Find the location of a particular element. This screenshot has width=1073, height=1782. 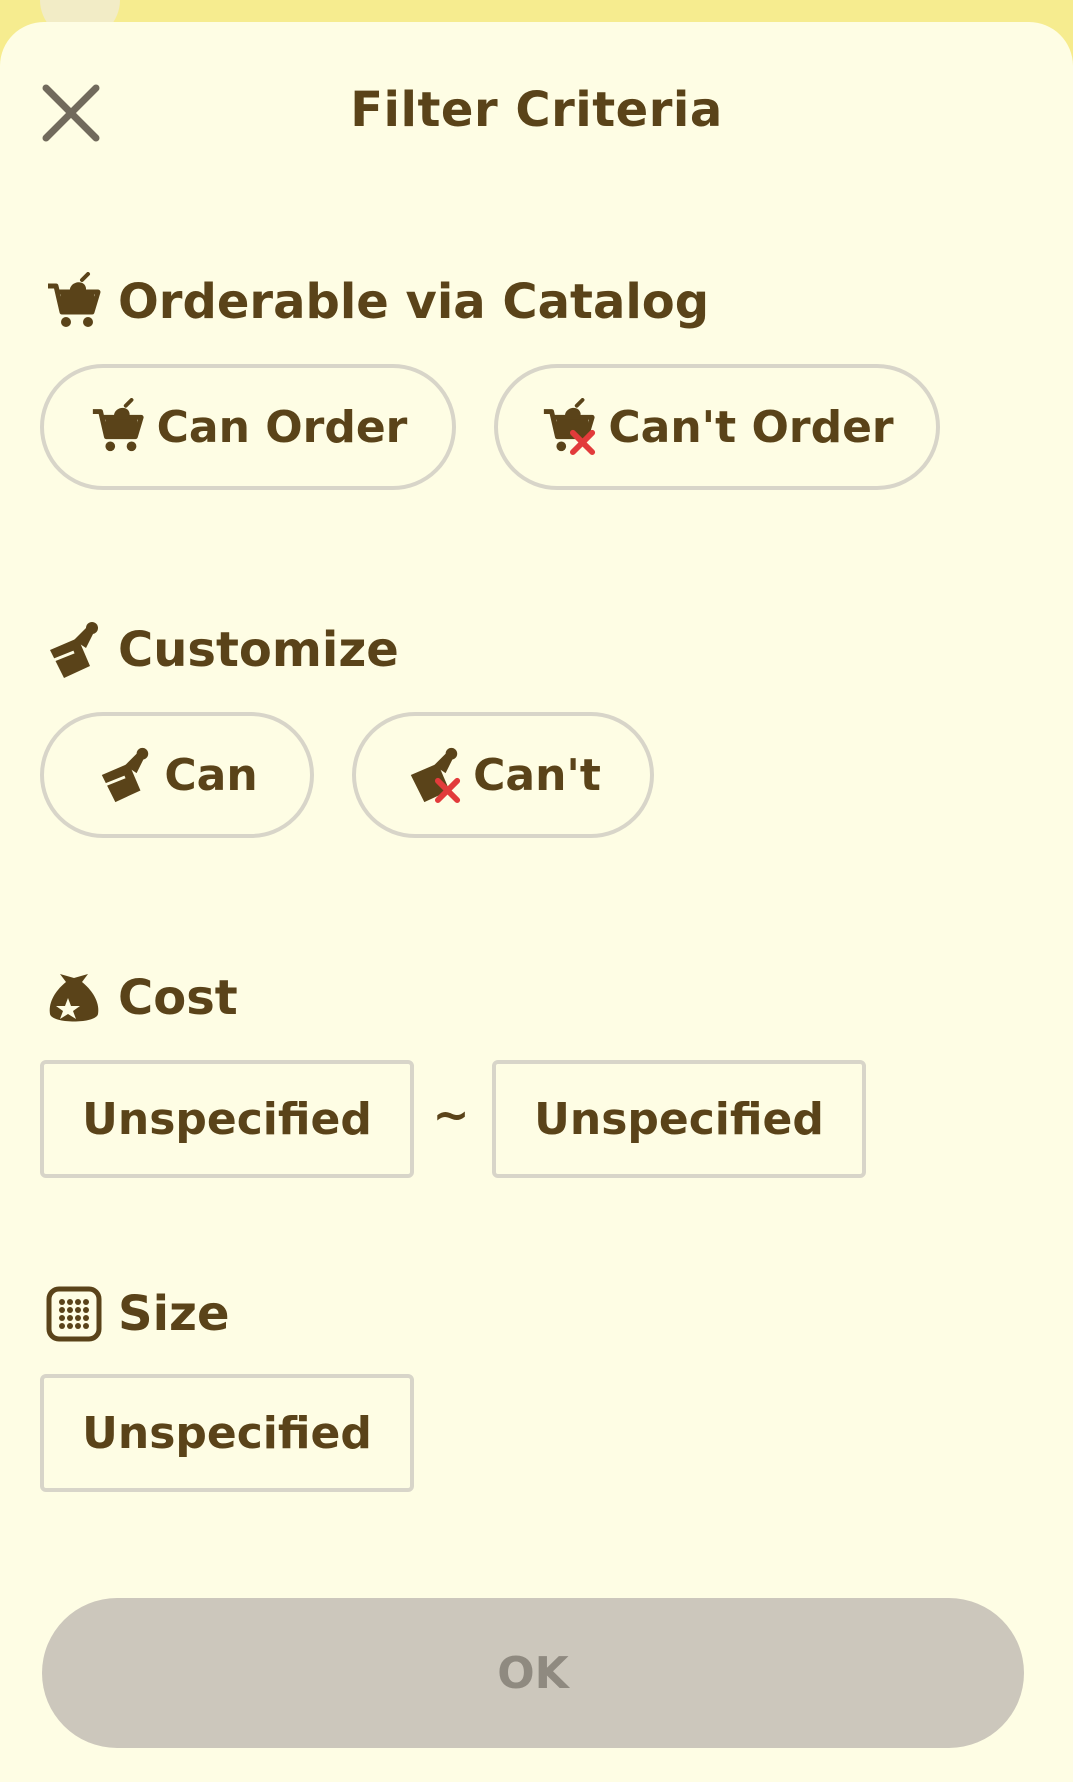

can-order-button: Can Order is located at coordinates (248, 427).